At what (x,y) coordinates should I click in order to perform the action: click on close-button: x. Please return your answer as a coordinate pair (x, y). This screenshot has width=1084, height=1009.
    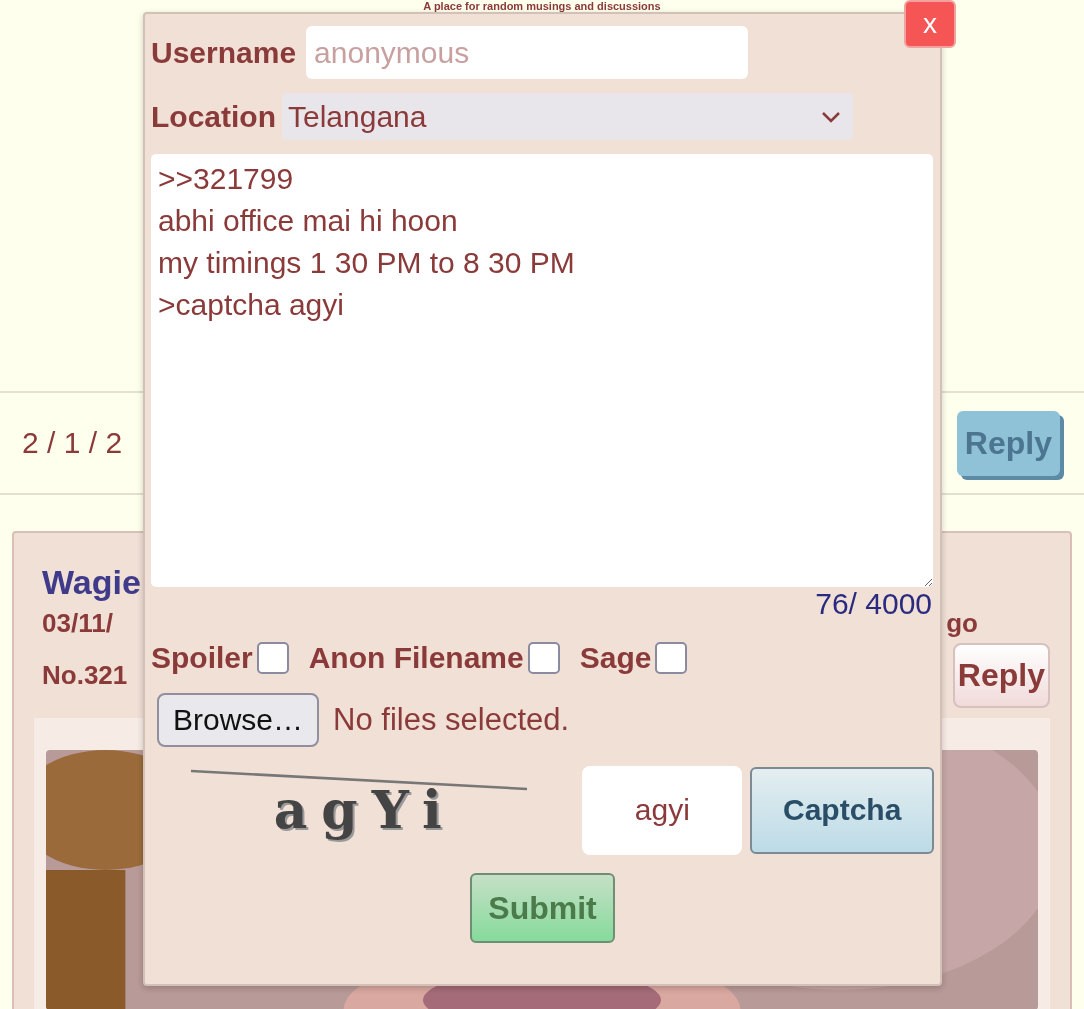
    Looking at the image, I should click on (930, 24).